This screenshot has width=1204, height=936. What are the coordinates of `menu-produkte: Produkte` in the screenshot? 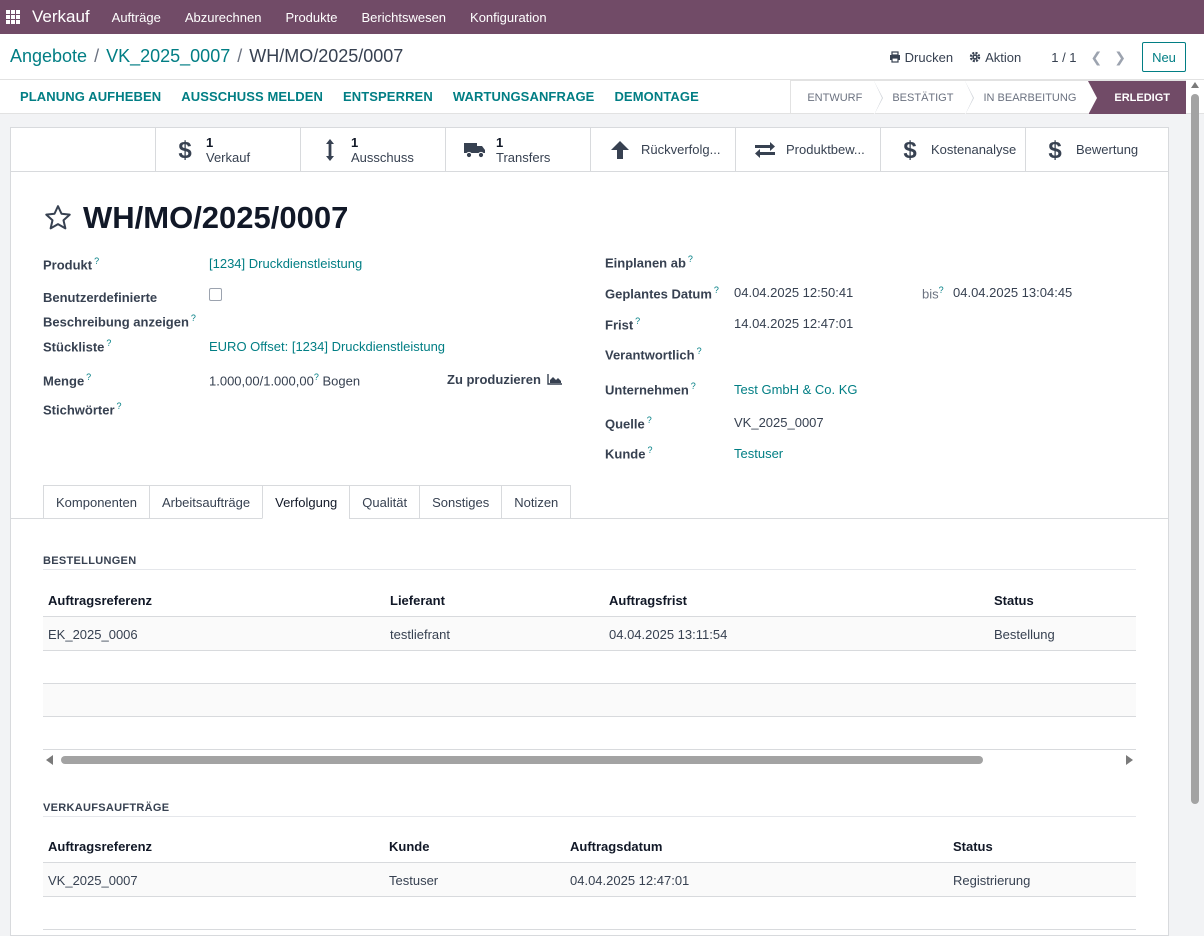 It's located at (311, 17).